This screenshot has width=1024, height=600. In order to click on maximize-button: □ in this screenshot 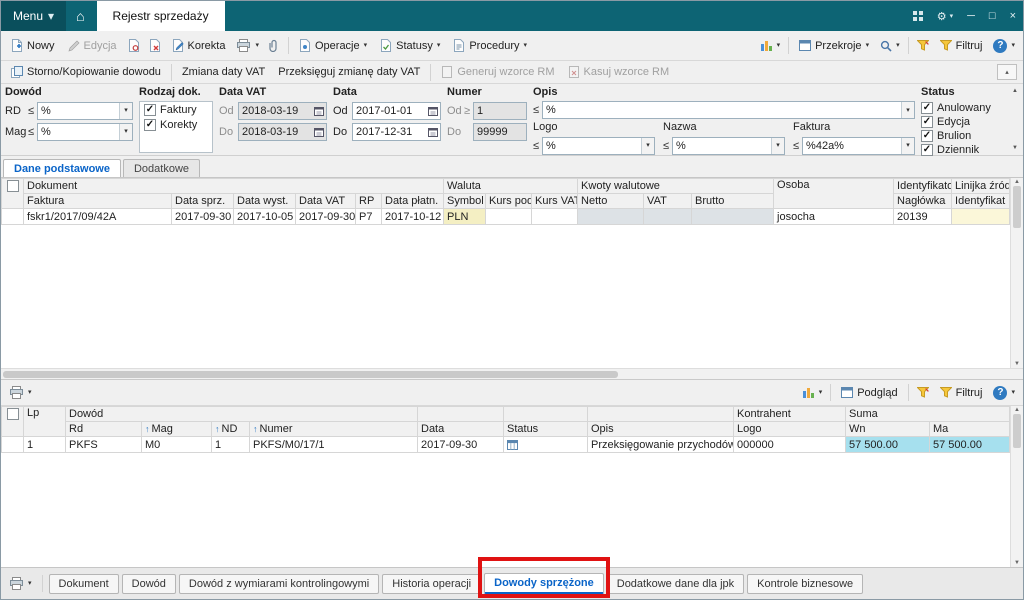, I will do `click(992, 16)`.